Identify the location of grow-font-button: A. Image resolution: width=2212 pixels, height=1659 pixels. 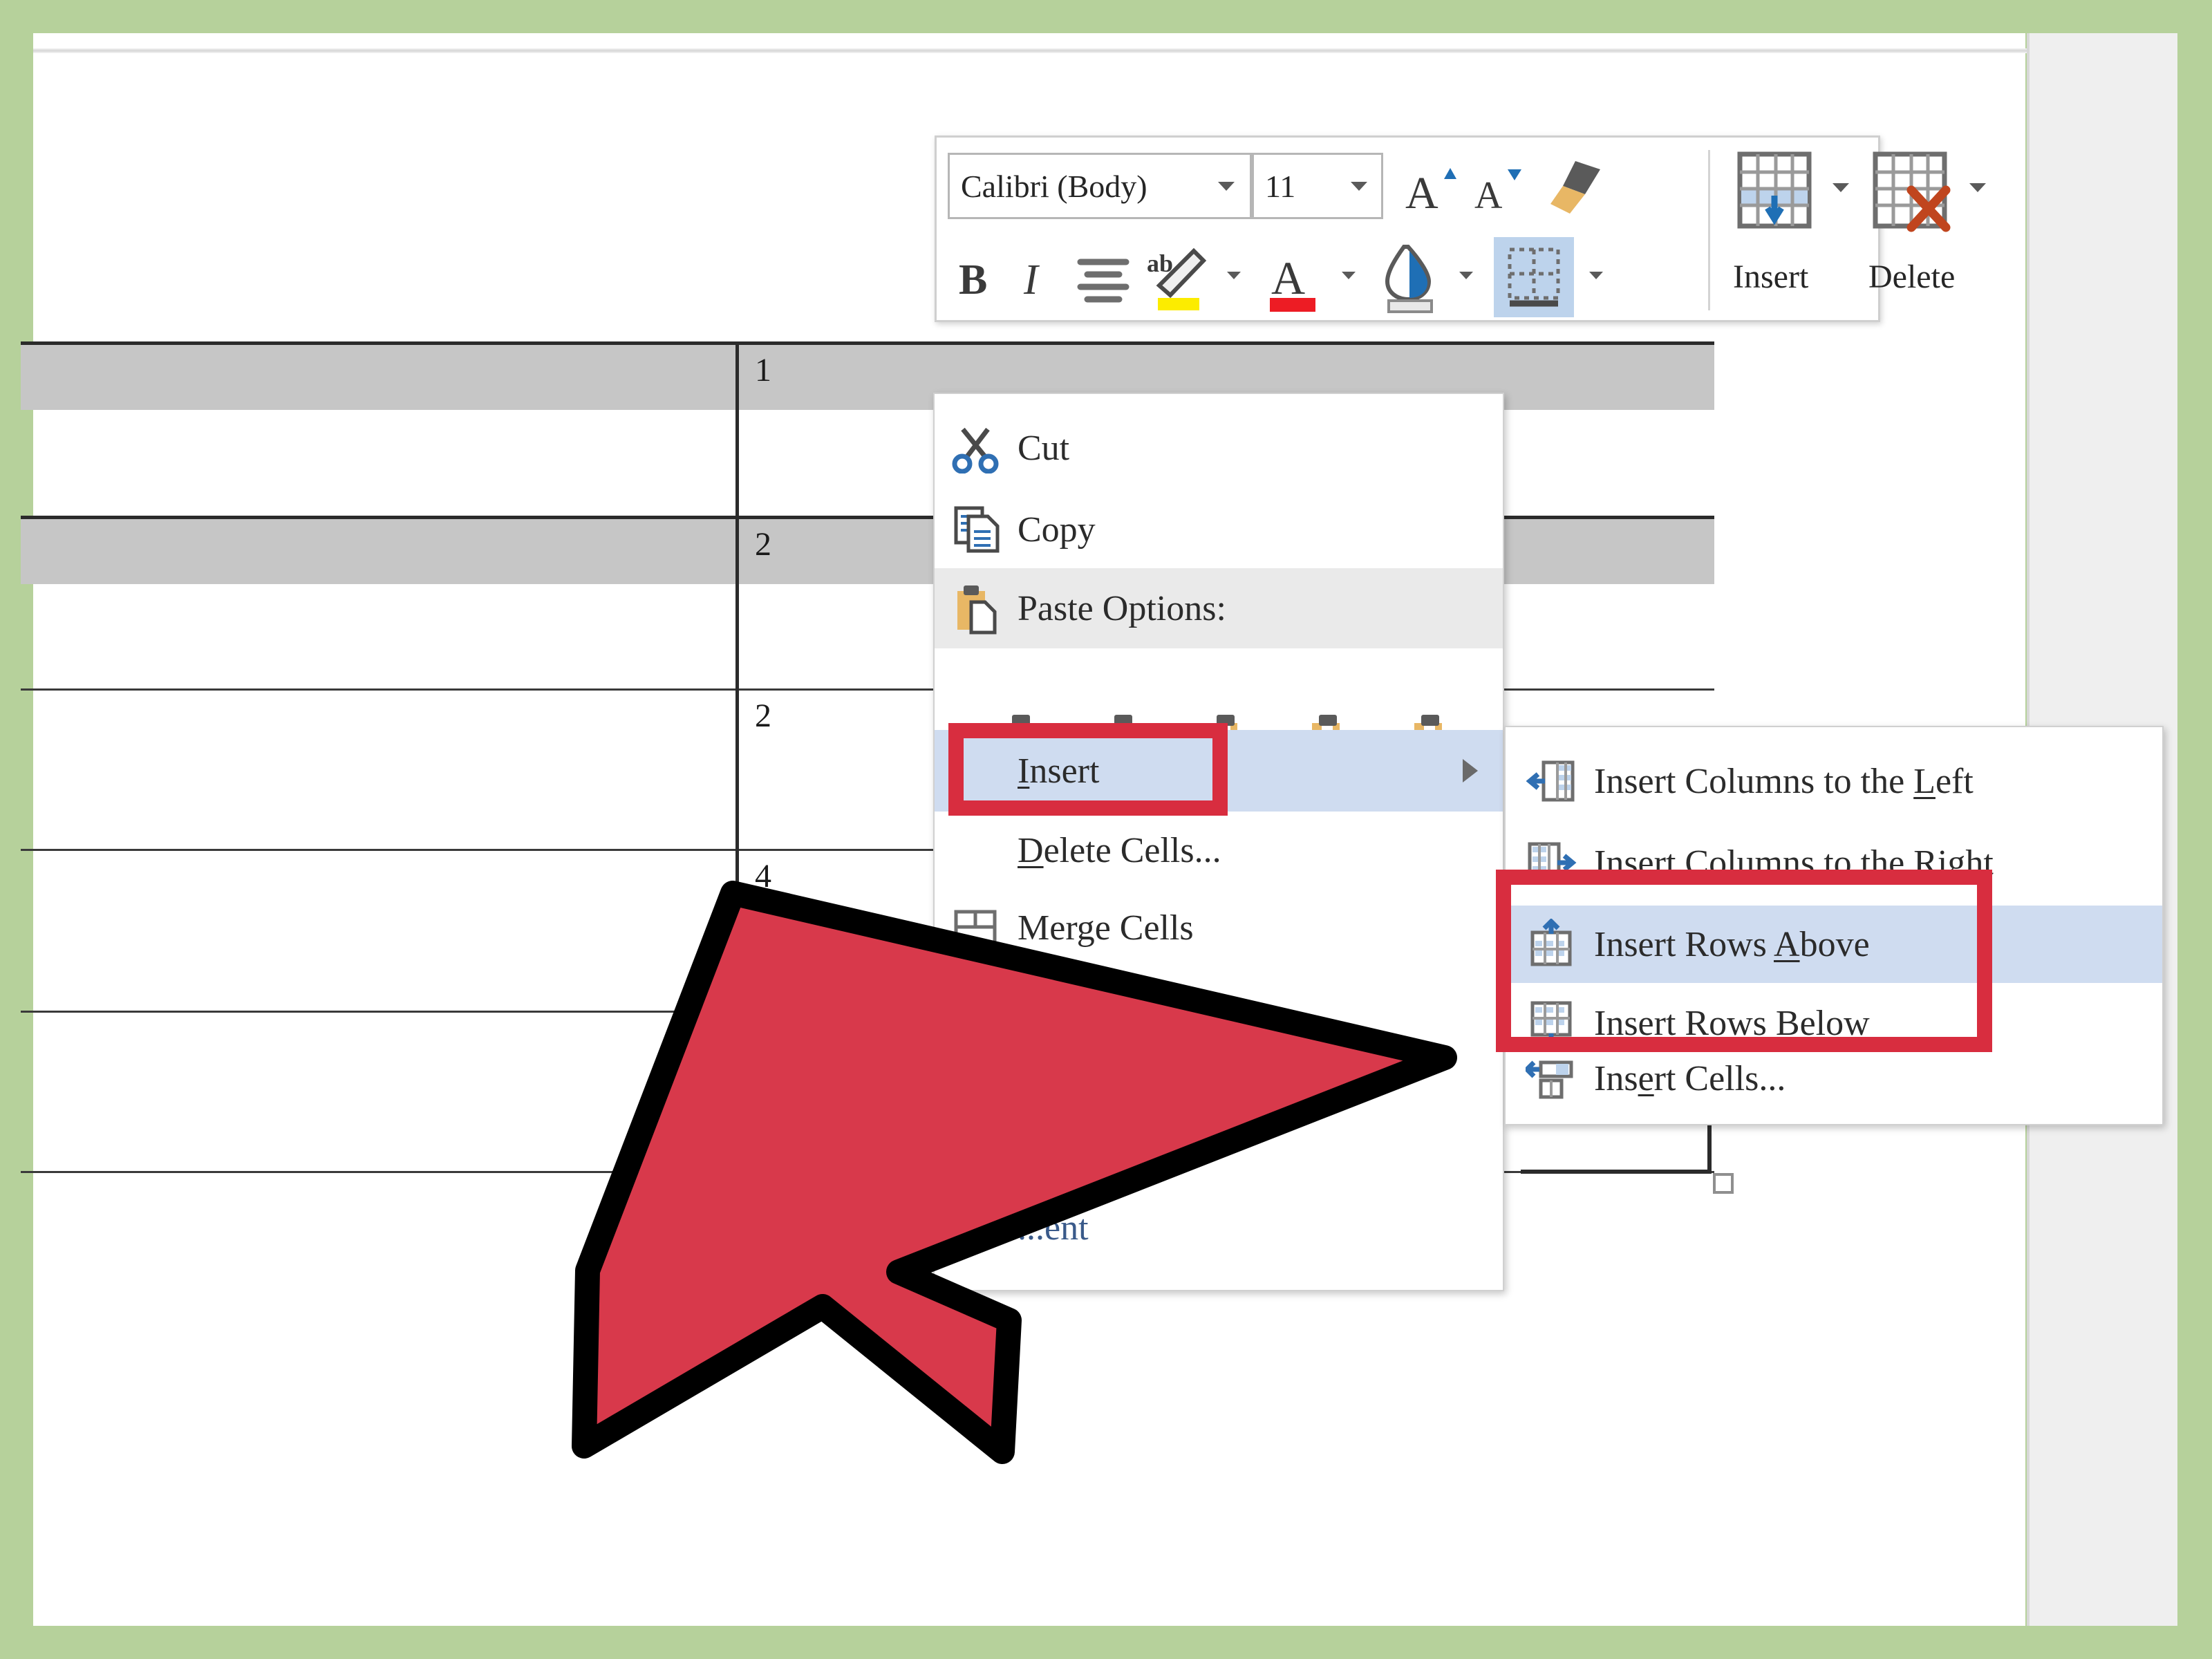
(1434, 187).